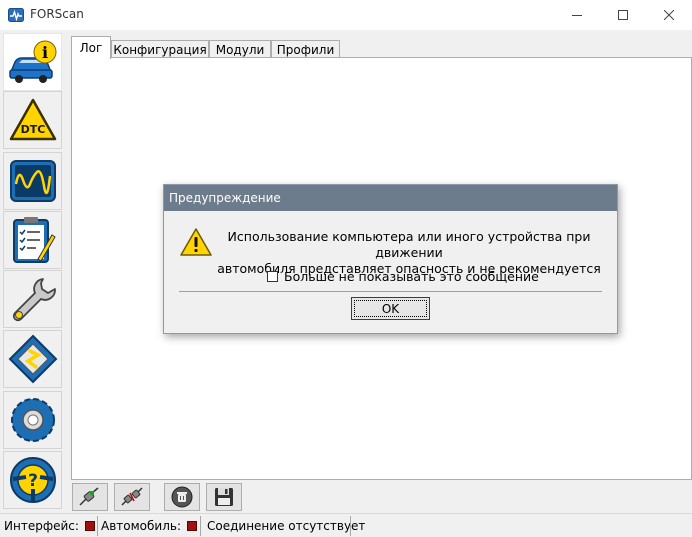 The width and height of the screenshot is (692, 537). Describe the element at coordinates (44, 52) in the screenshot. I see `svg-text: i` at that location.